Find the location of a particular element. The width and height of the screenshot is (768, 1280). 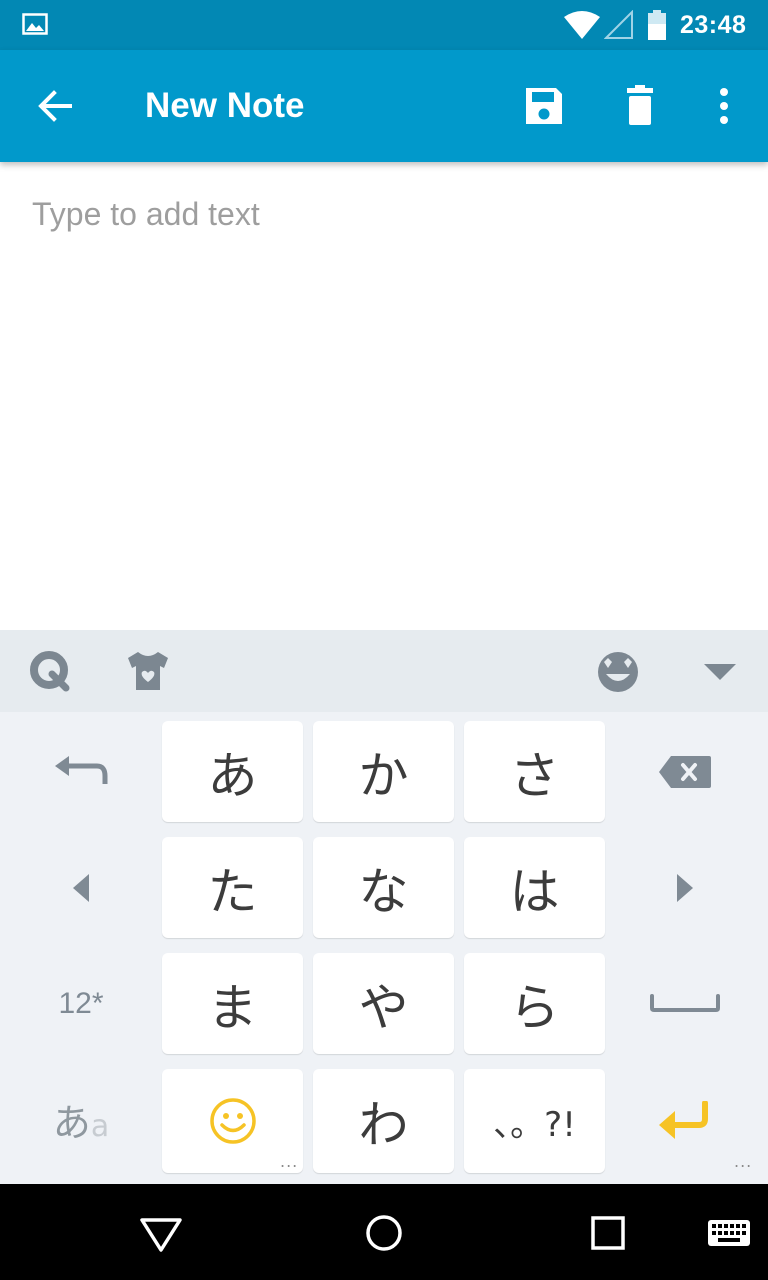

keyboard-toolbar is located at coordinates (384, 671).